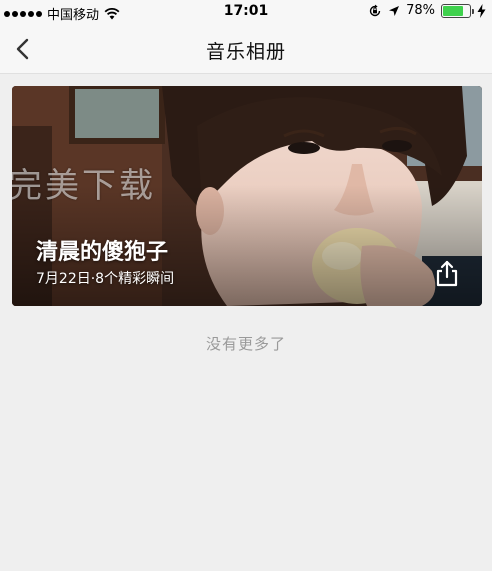 The width and height of the screenshot is (492, 571). I want to click on battery-level-fill, so click(453, 10).